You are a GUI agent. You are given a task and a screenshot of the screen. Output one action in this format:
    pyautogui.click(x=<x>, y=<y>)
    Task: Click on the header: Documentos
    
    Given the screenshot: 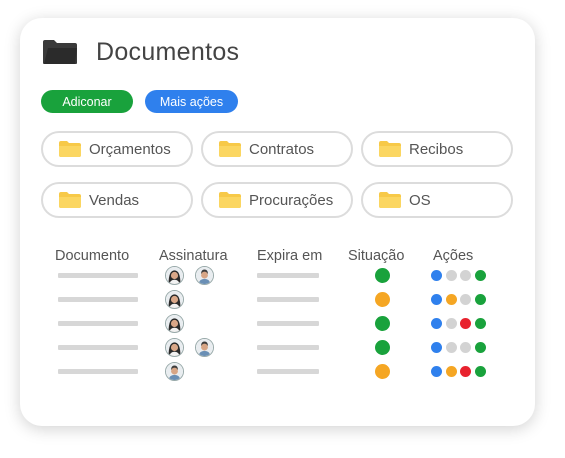 What is the action you would take?
    pyautogui.click(x=140, y=52)
    